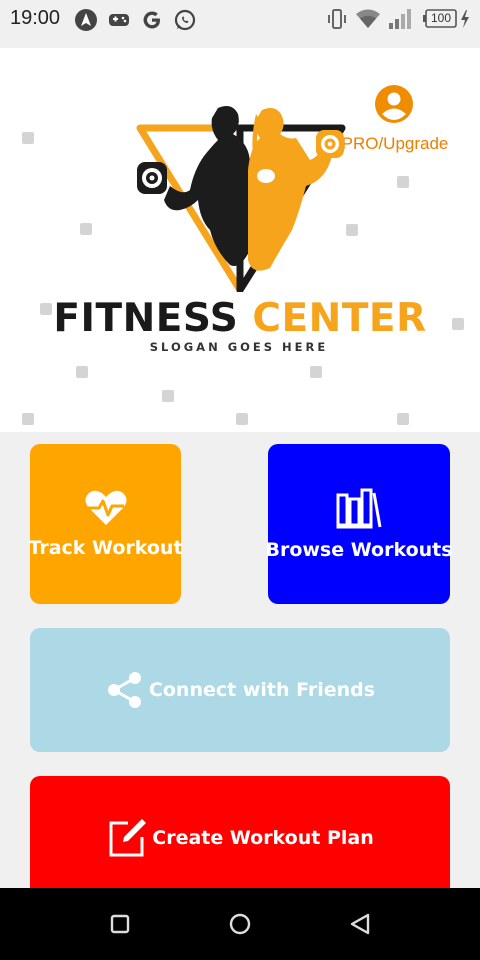 This screenshot has width=480, height=960. Describe the element at coordinates (339, 318) in the screenshot. I see `brand-title-part2: CENTER` at that location.